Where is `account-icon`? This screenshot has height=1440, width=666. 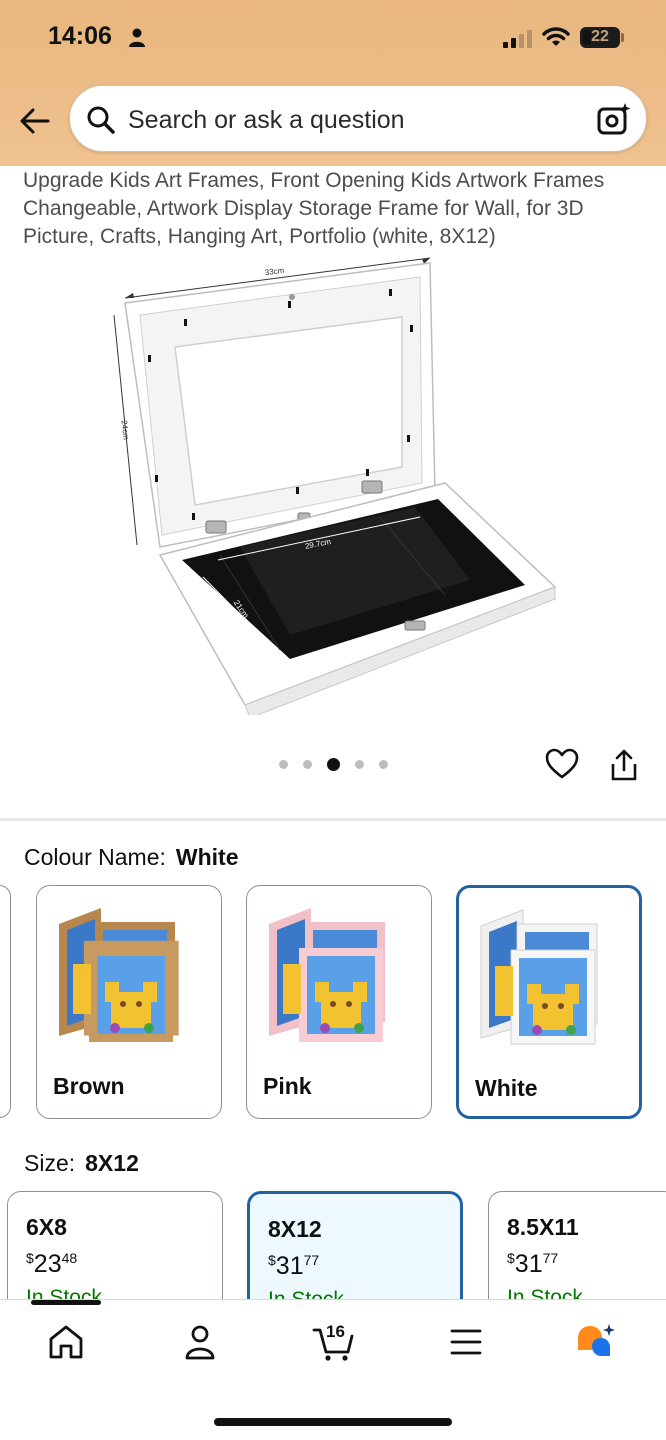
account-icon is located at coordinates (200, 1342).